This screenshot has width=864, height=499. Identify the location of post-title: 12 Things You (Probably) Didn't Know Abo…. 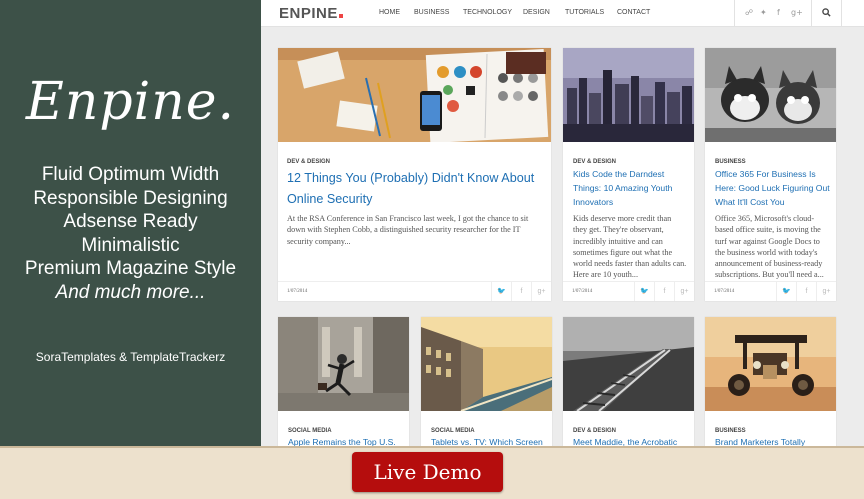
(414, 189).